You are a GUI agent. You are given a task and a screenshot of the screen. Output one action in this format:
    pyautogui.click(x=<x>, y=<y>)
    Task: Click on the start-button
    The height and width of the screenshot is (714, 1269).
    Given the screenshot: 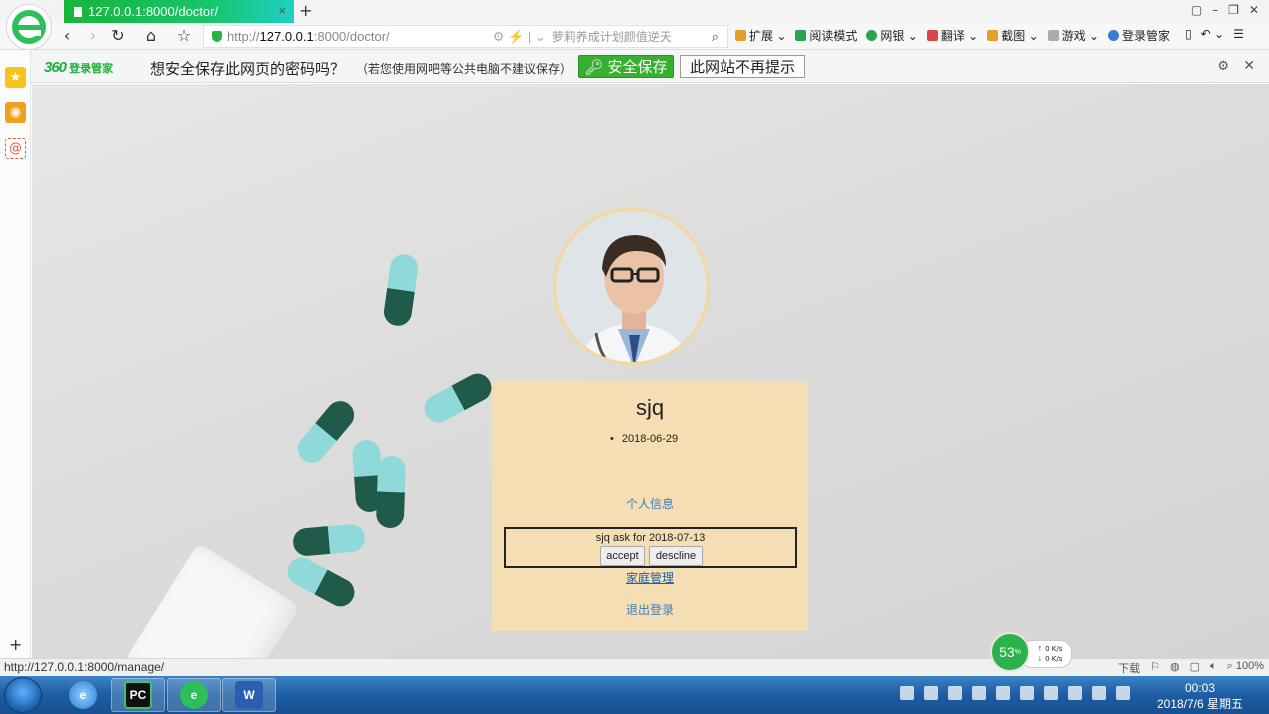 What is the action you would take?
    pyautogui.click(x=23, y=695)
    